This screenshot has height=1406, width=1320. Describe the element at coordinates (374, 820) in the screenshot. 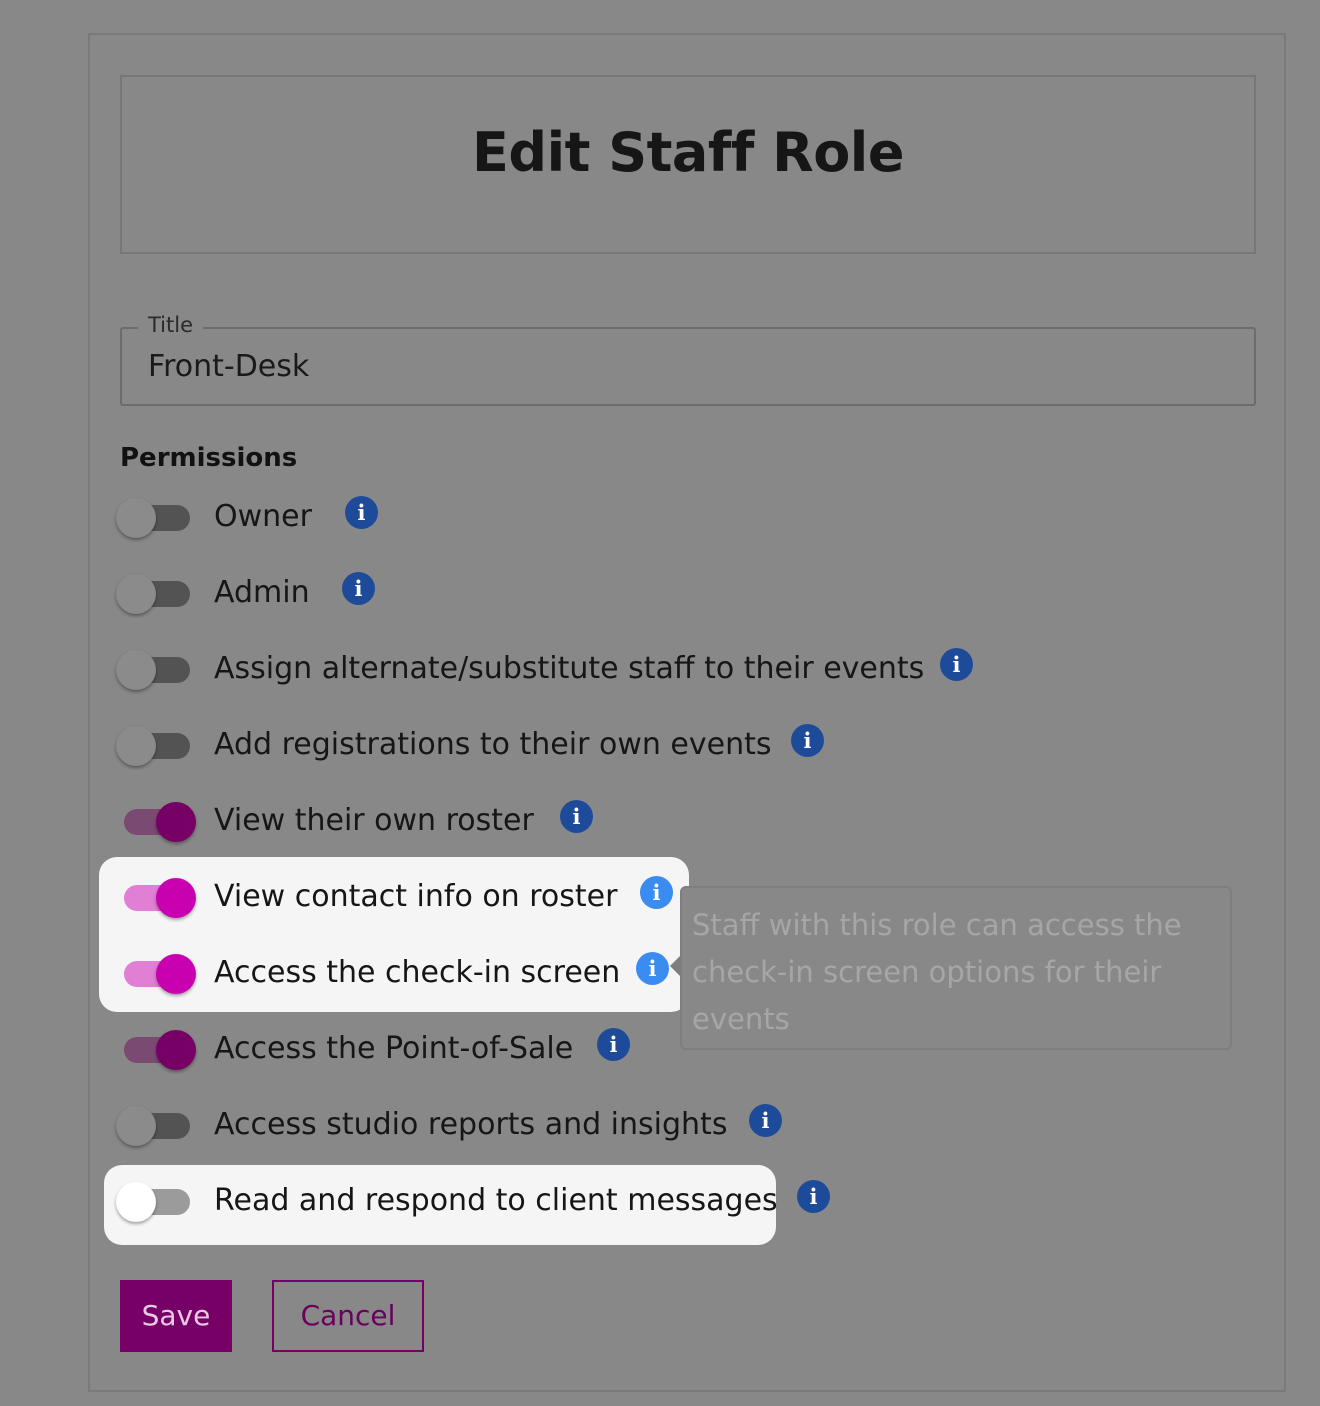

I see `permission-label: View their own roster` at that location.